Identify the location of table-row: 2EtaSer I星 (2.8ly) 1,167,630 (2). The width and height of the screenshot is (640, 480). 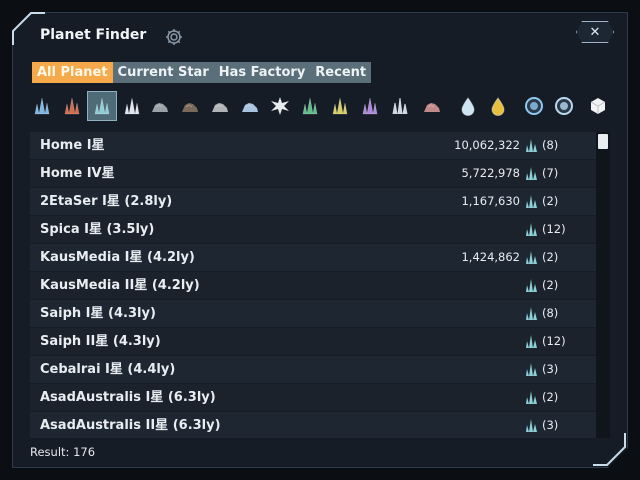
(313, 201).